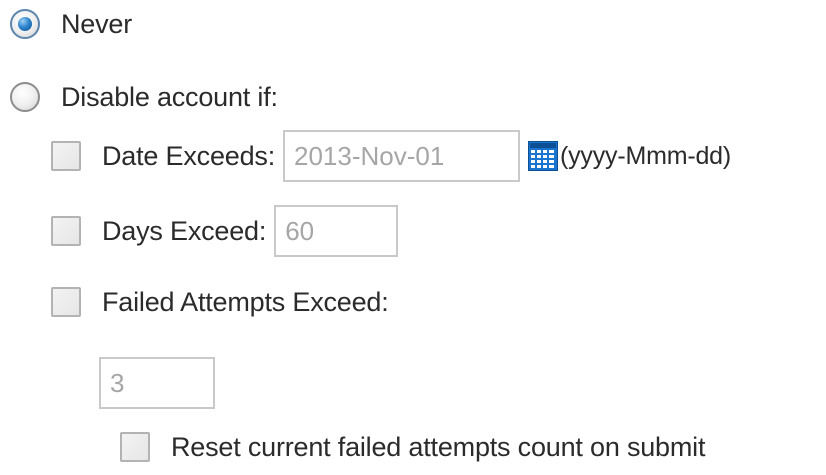  I want to click on disable-account-radio, so click(25, 97).